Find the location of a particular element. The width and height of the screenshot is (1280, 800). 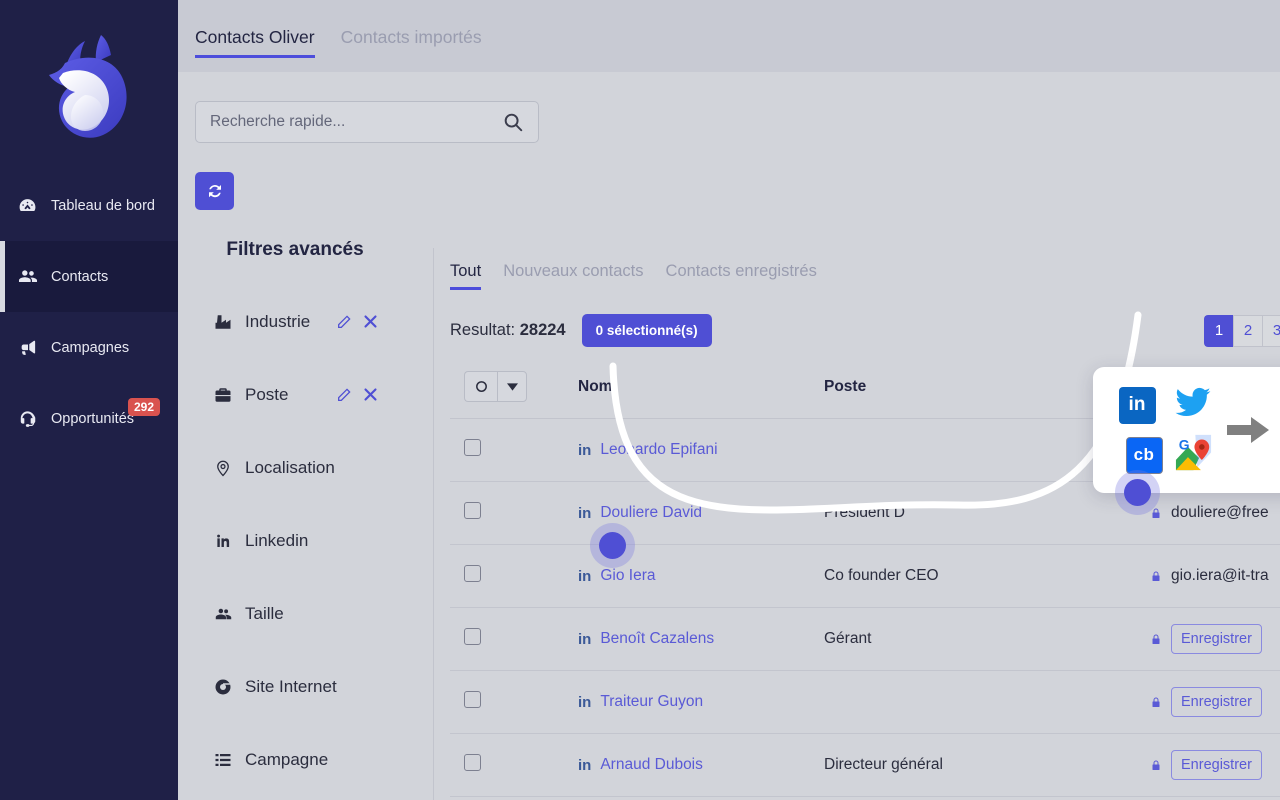

results-bar: Resultat: 28224 0 sélectionné(s) 1 2 3 » is located at coordinates (865, 330).